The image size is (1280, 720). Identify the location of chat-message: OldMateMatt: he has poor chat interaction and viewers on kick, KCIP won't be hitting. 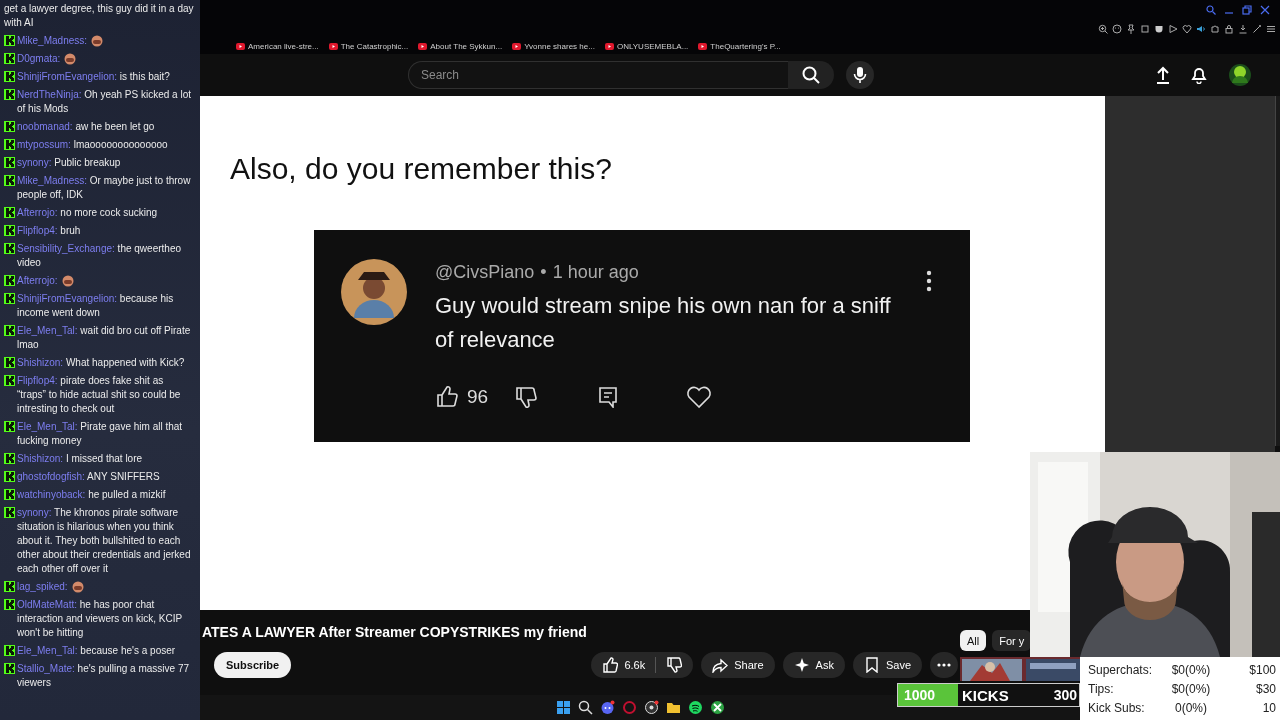
(100, 619).